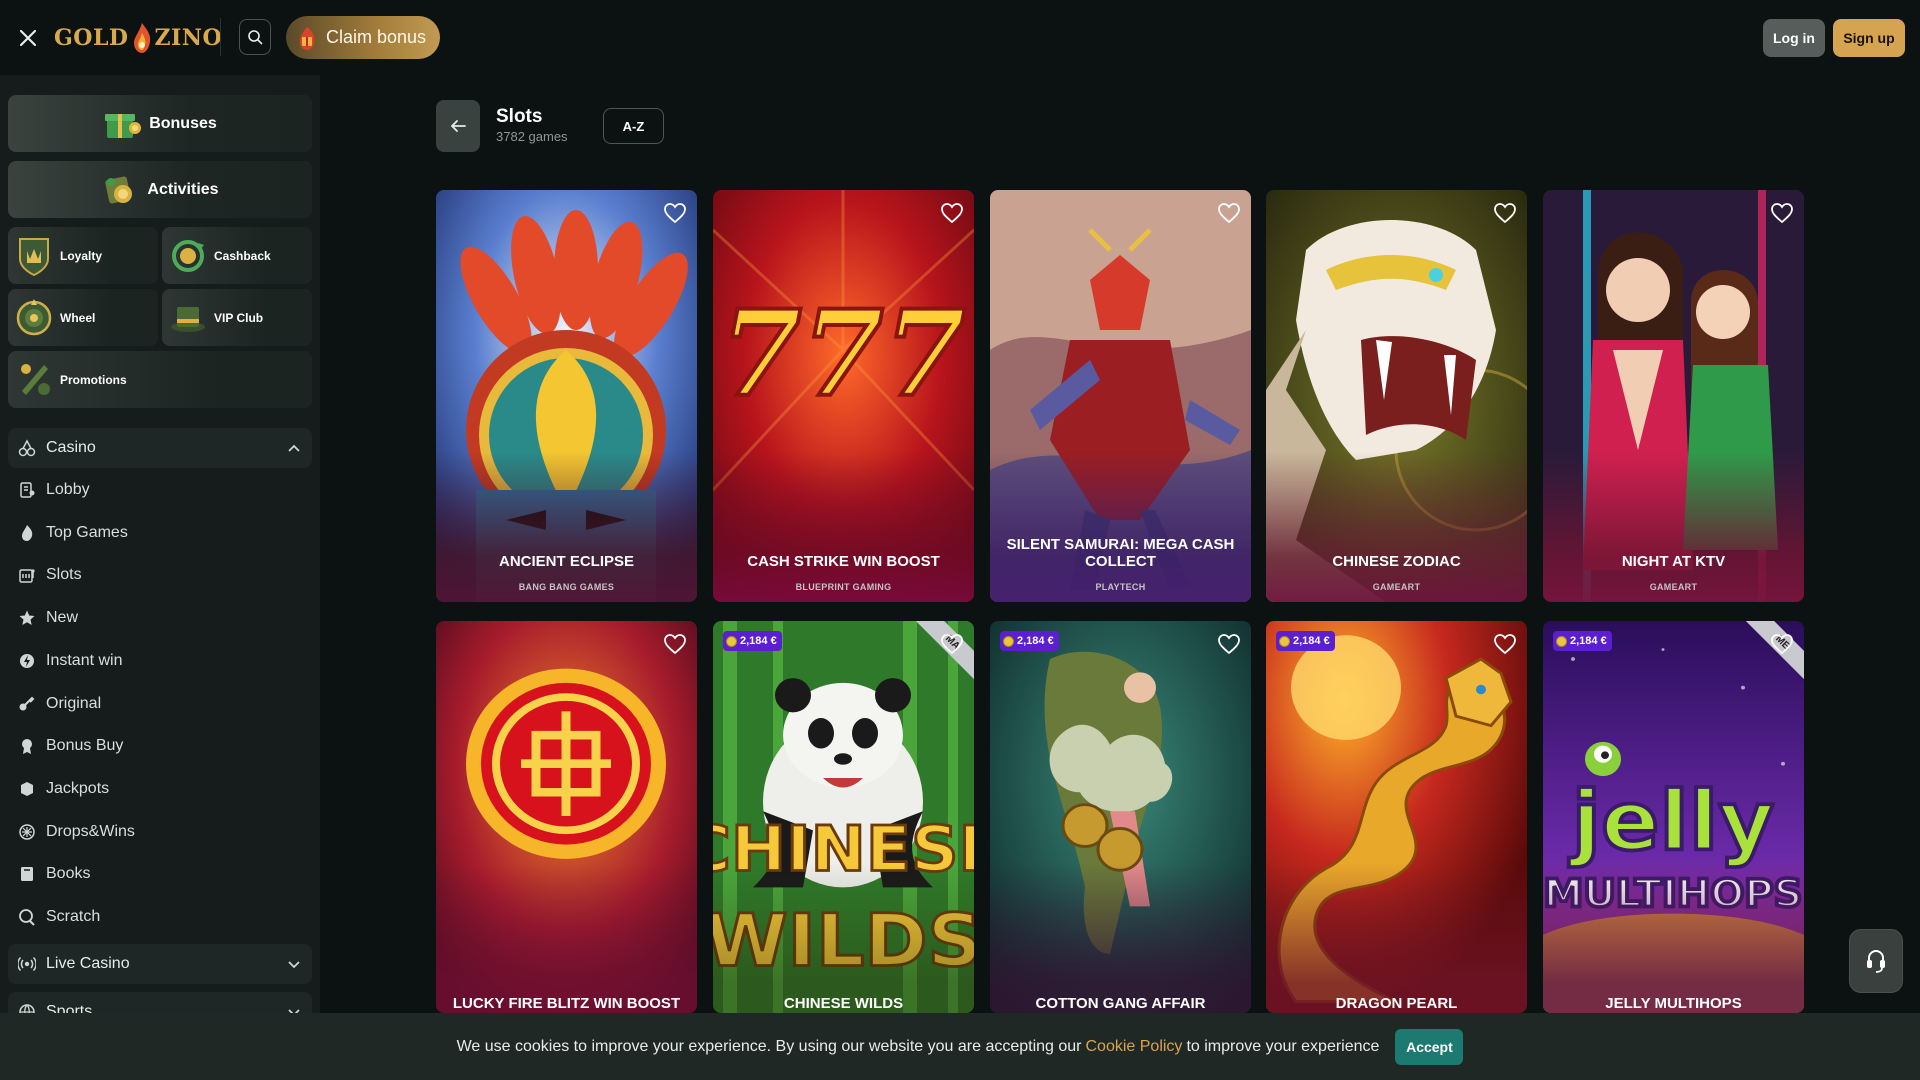 Image resolution: width=1920 pixels, height=1080 pixels. Describe the element at coordinates (294, 448) in the screenshot. I see `chevron-up-icon` at that location.